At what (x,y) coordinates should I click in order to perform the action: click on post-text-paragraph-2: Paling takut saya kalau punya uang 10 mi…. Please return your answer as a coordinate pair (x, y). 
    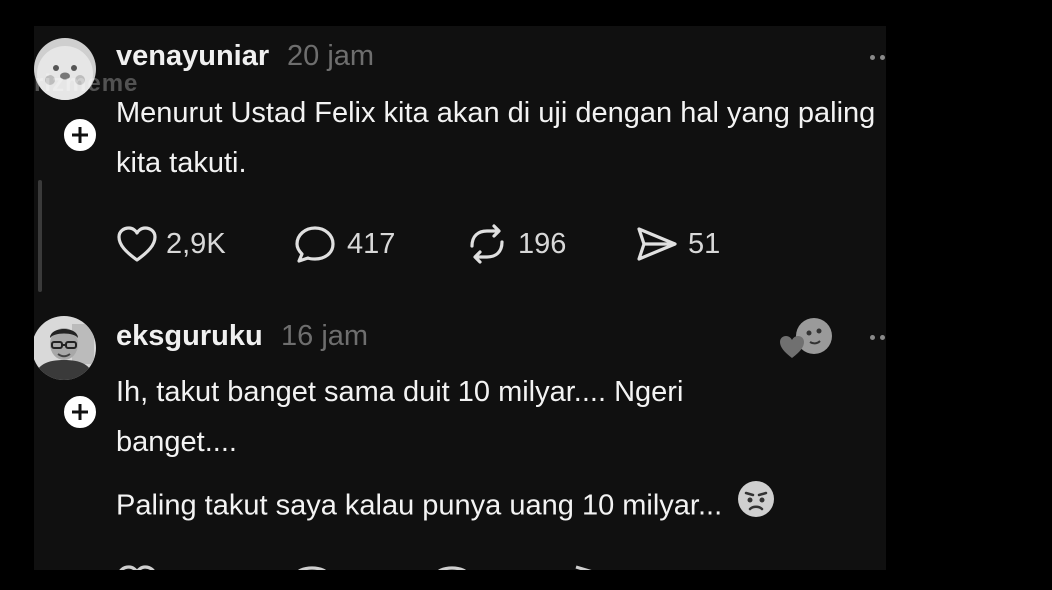
    Looking at the image, I should click on (496, 507).